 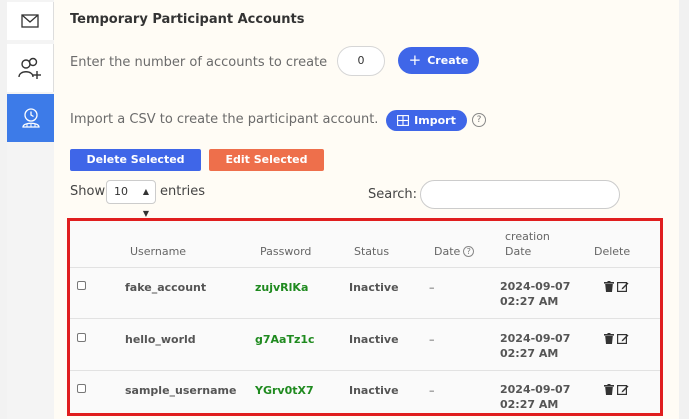 What do you see at coordinates (285, 339) in the screenshot?
I see `row-password: g7AaTz1c` at bounding box center [285, 339].